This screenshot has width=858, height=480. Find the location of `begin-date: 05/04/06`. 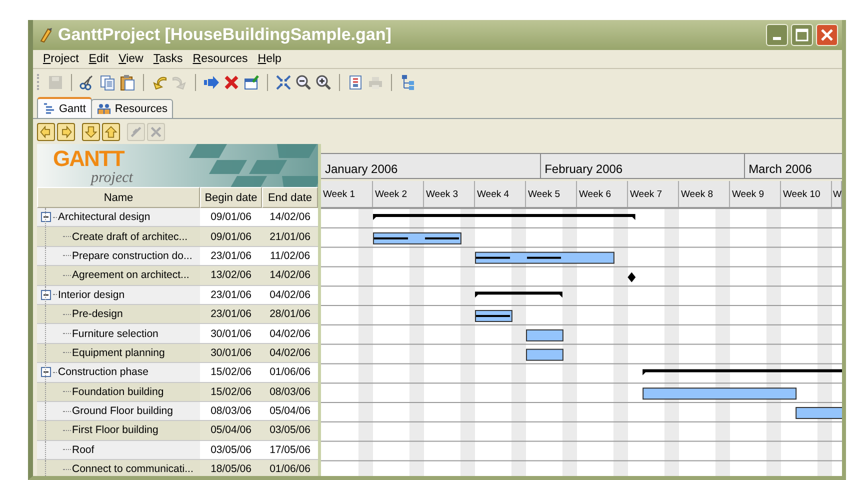

begin-date: 05/04/06 is located at coordinates (231, 430).